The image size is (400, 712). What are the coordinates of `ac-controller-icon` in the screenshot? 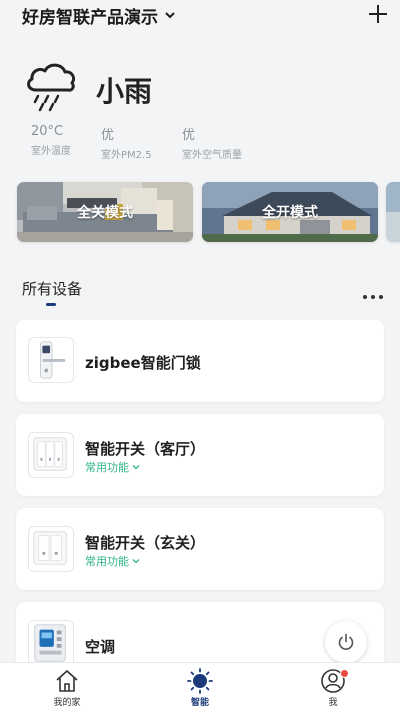 It's located at (51, 643).